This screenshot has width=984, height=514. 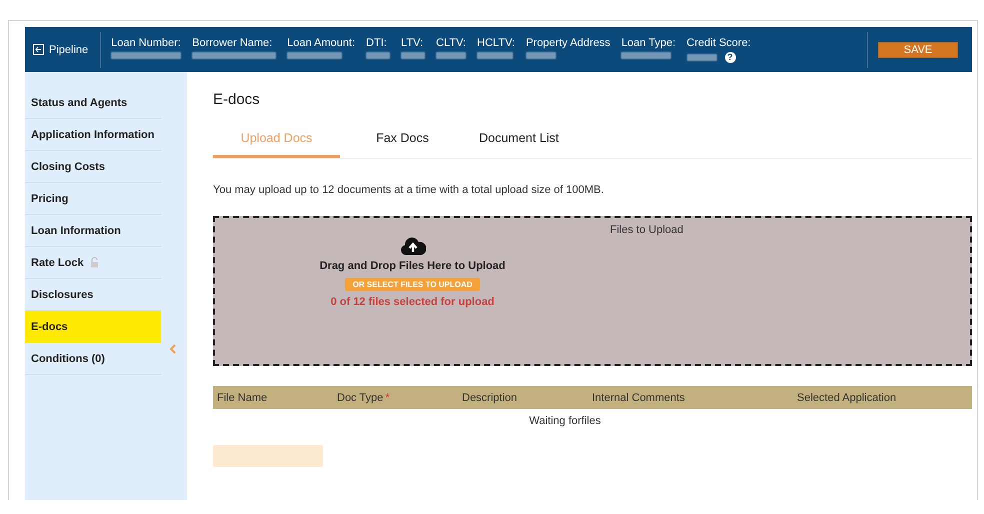 I want to click on column-header: Internal Comments, so click(x=639, y=398).